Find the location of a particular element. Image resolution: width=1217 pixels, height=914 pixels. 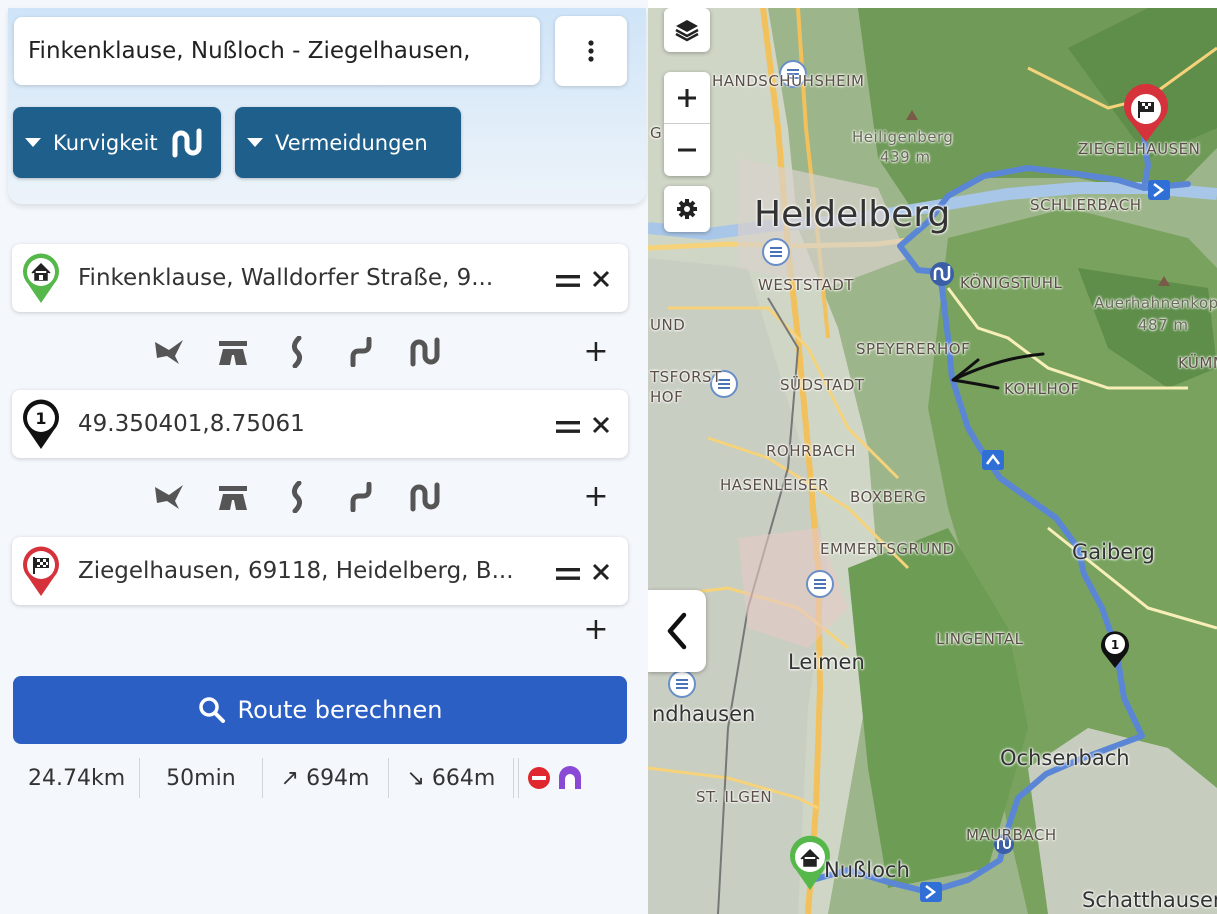

no-entry-icon is located at coordinates (539, 778).